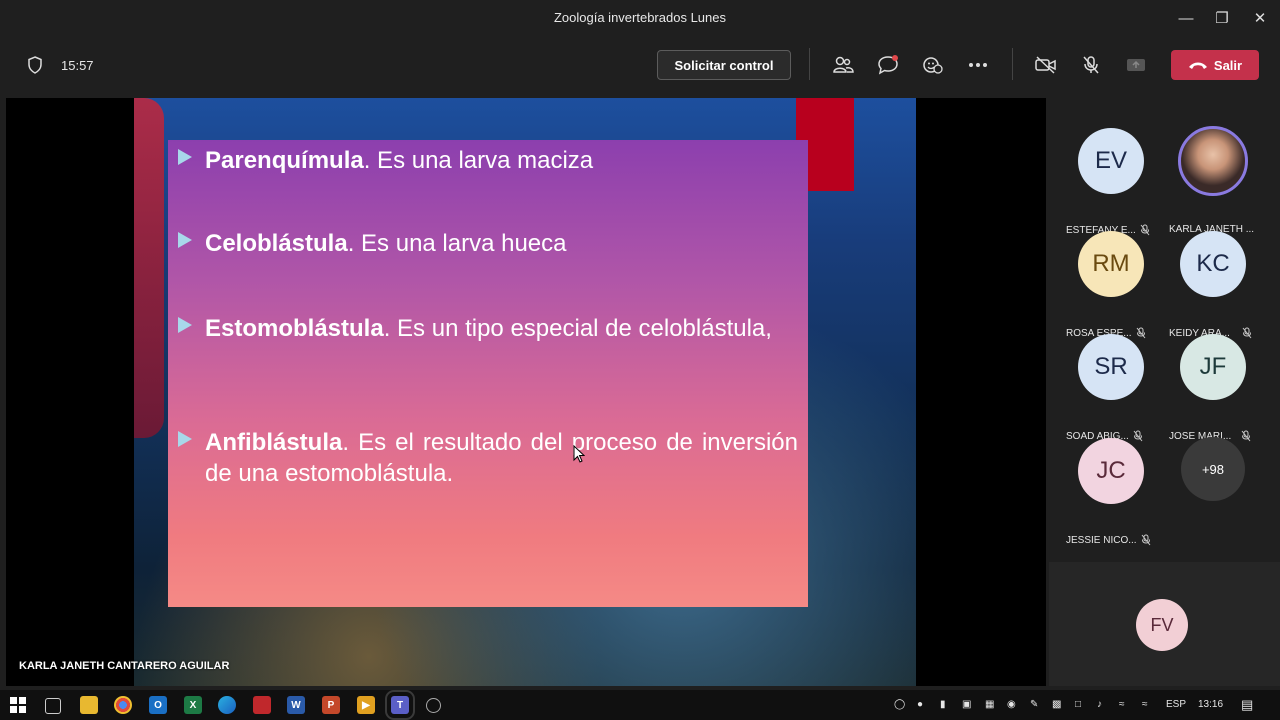  Describe the element at coordinates (400, 705) in the screenshot. I see `teams-icon: T` at that location.